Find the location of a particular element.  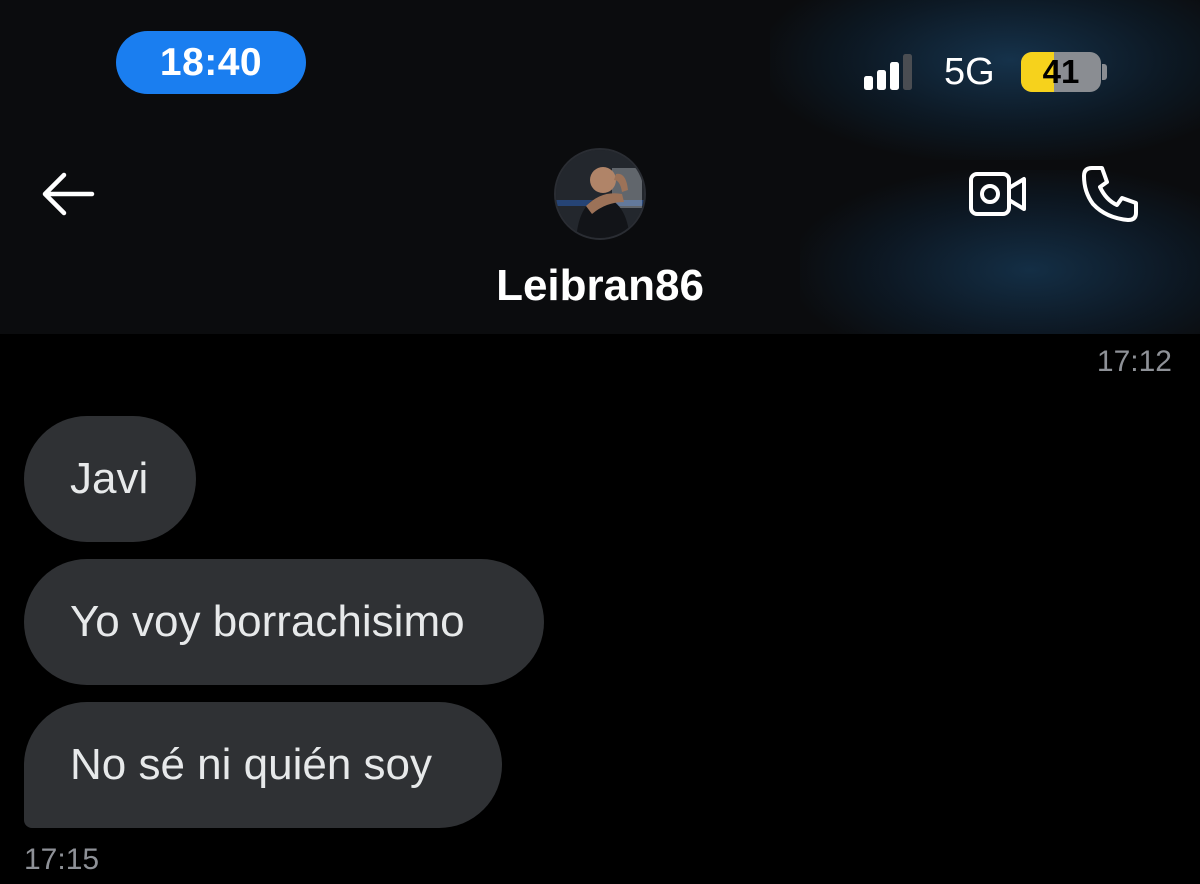

phone-icon is located at coordinates (1110, 194).